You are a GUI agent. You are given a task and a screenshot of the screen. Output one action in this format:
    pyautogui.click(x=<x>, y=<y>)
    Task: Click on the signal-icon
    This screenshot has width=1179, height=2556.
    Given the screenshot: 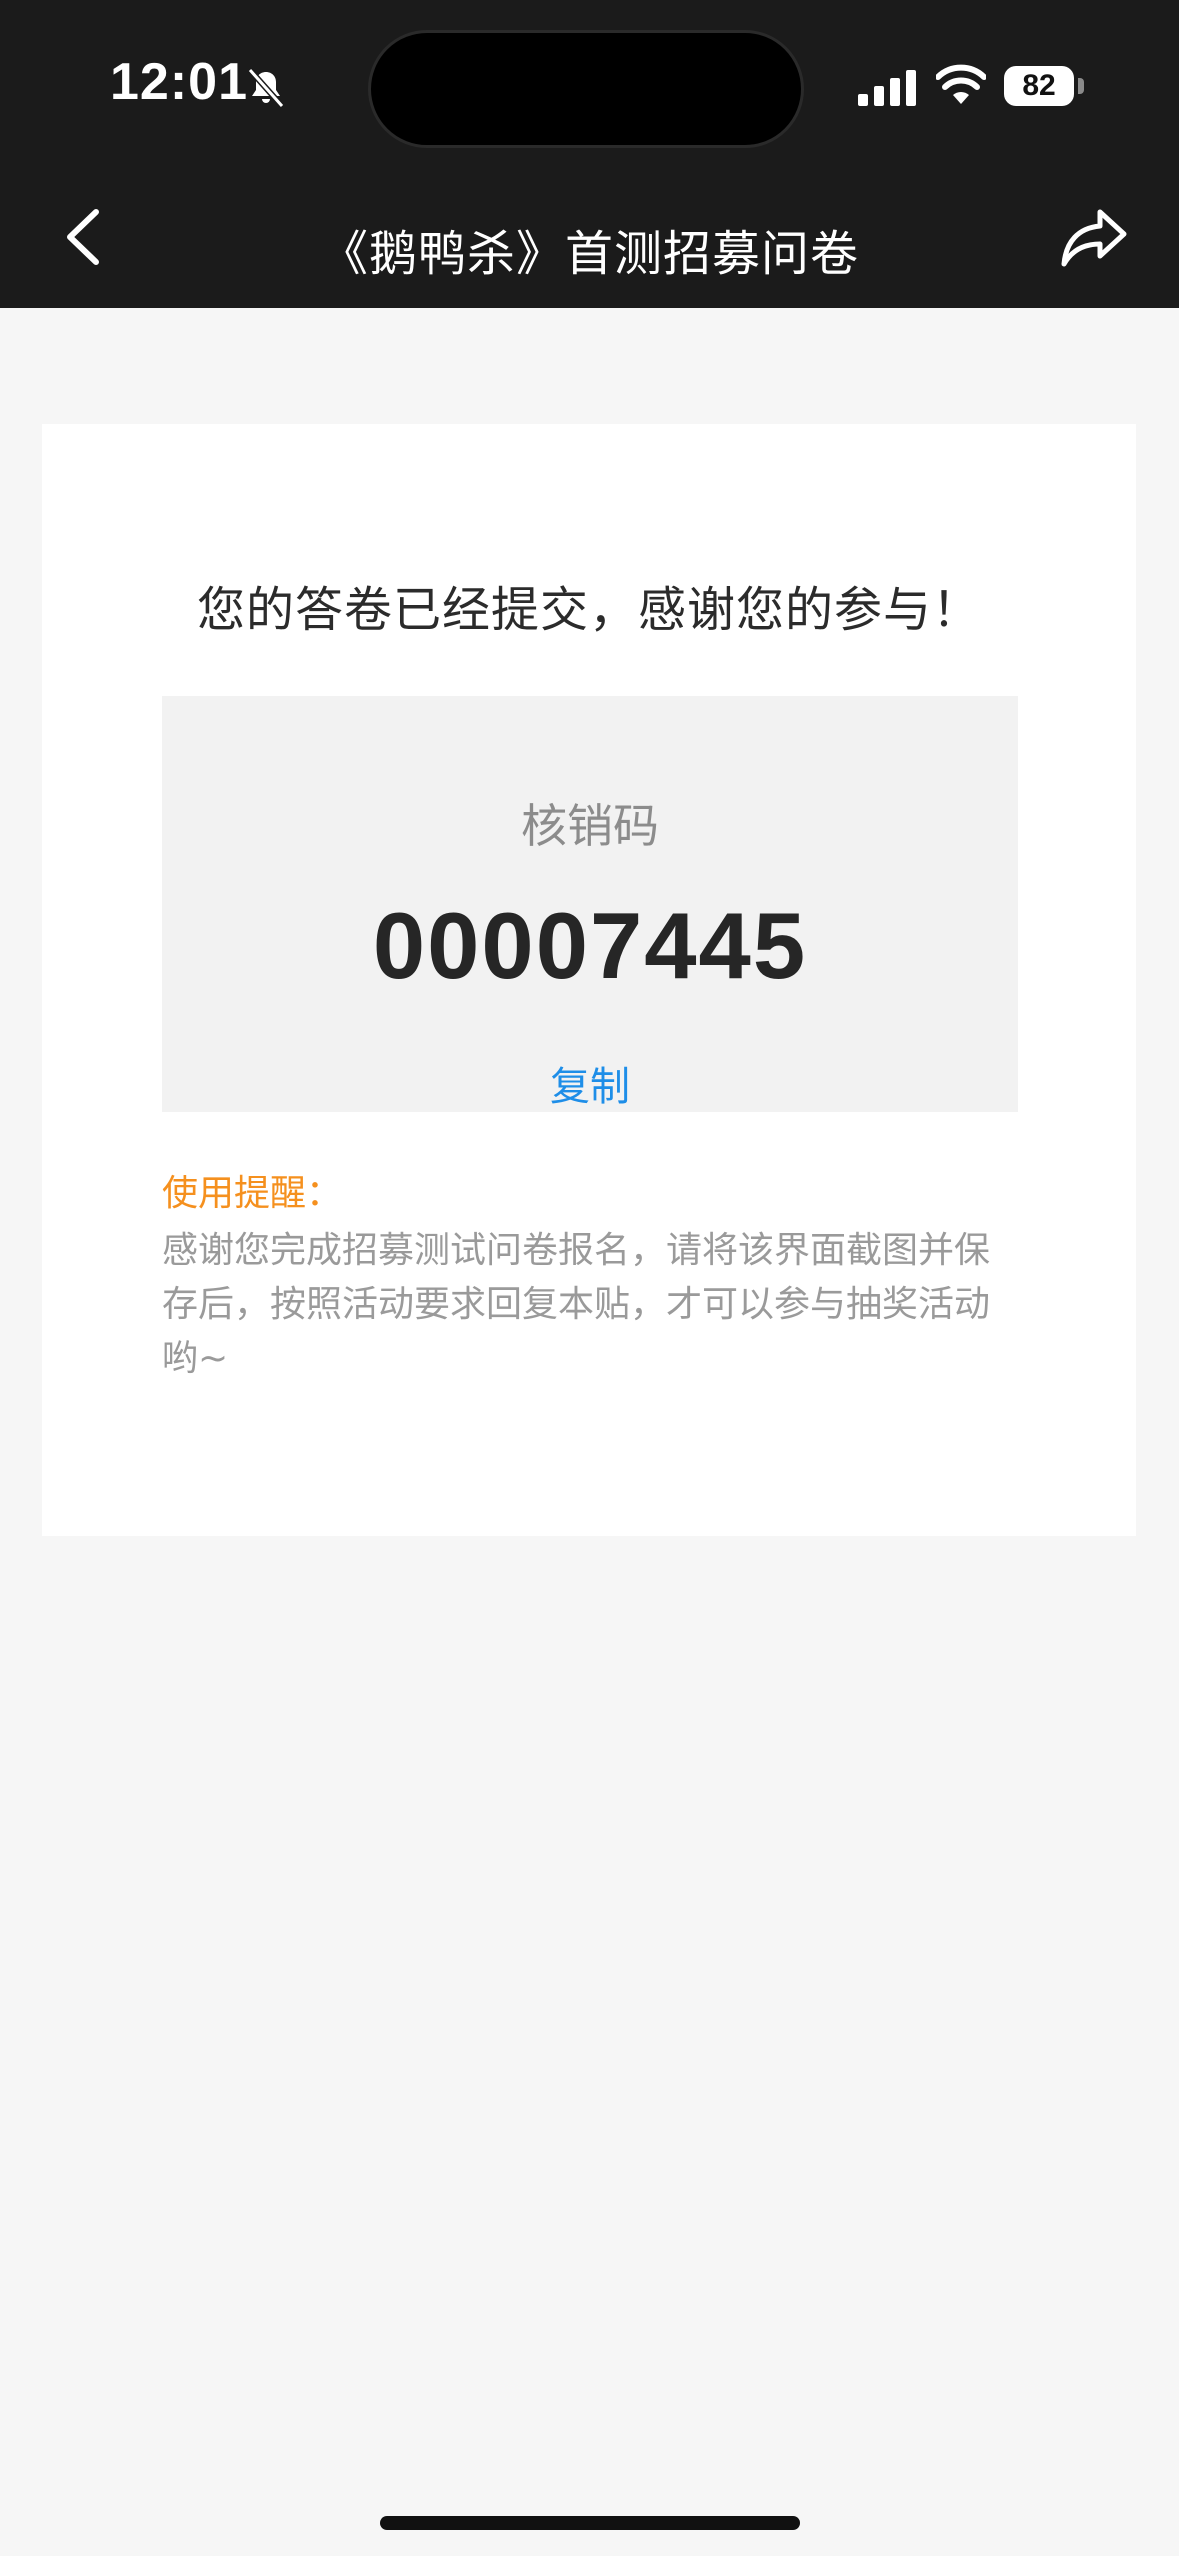 What is the action you would take?
    pyautogui.click(x=887, y=88)
    